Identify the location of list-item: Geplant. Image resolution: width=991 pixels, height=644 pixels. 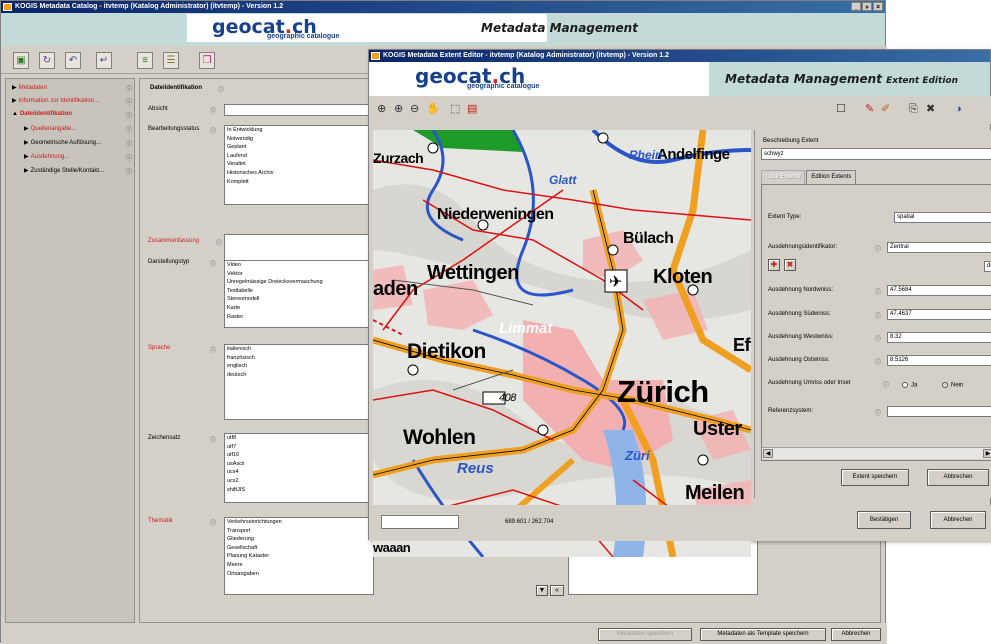
(299, 147).